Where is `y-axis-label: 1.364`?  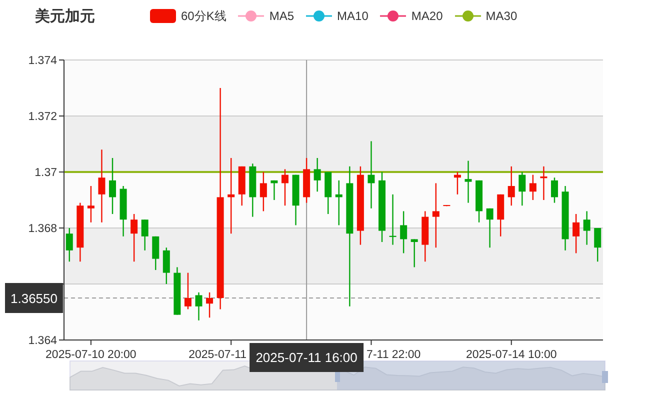 y-axis-label: 1.364 is located at coordinates (42, 341).